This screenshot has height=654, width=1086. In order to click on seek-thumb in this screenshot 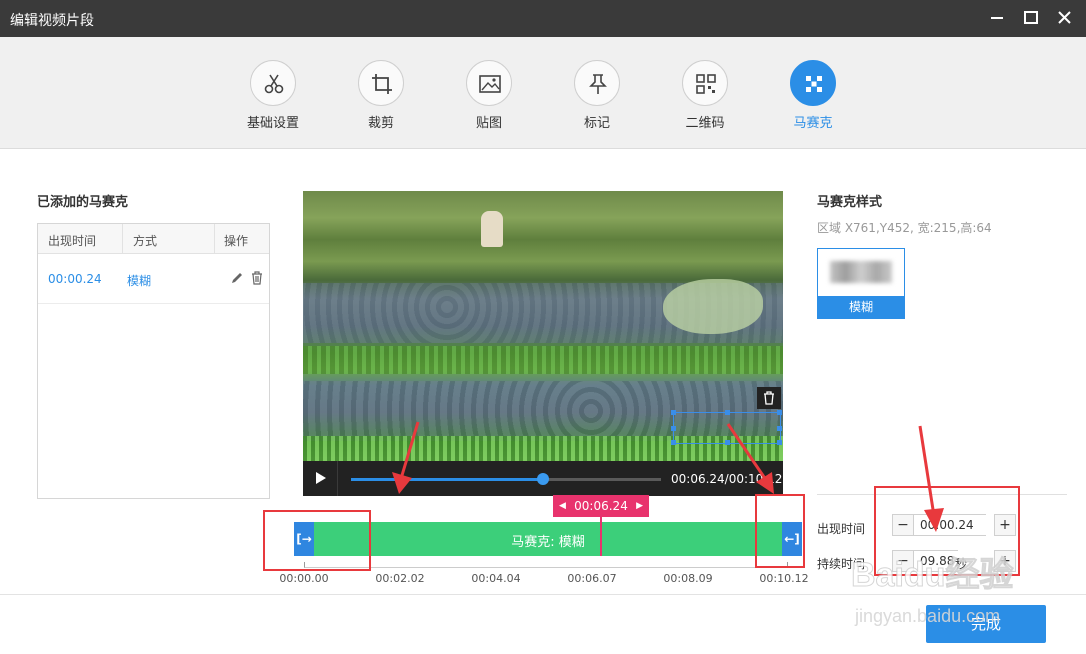, I will do `click(543, 479)`.